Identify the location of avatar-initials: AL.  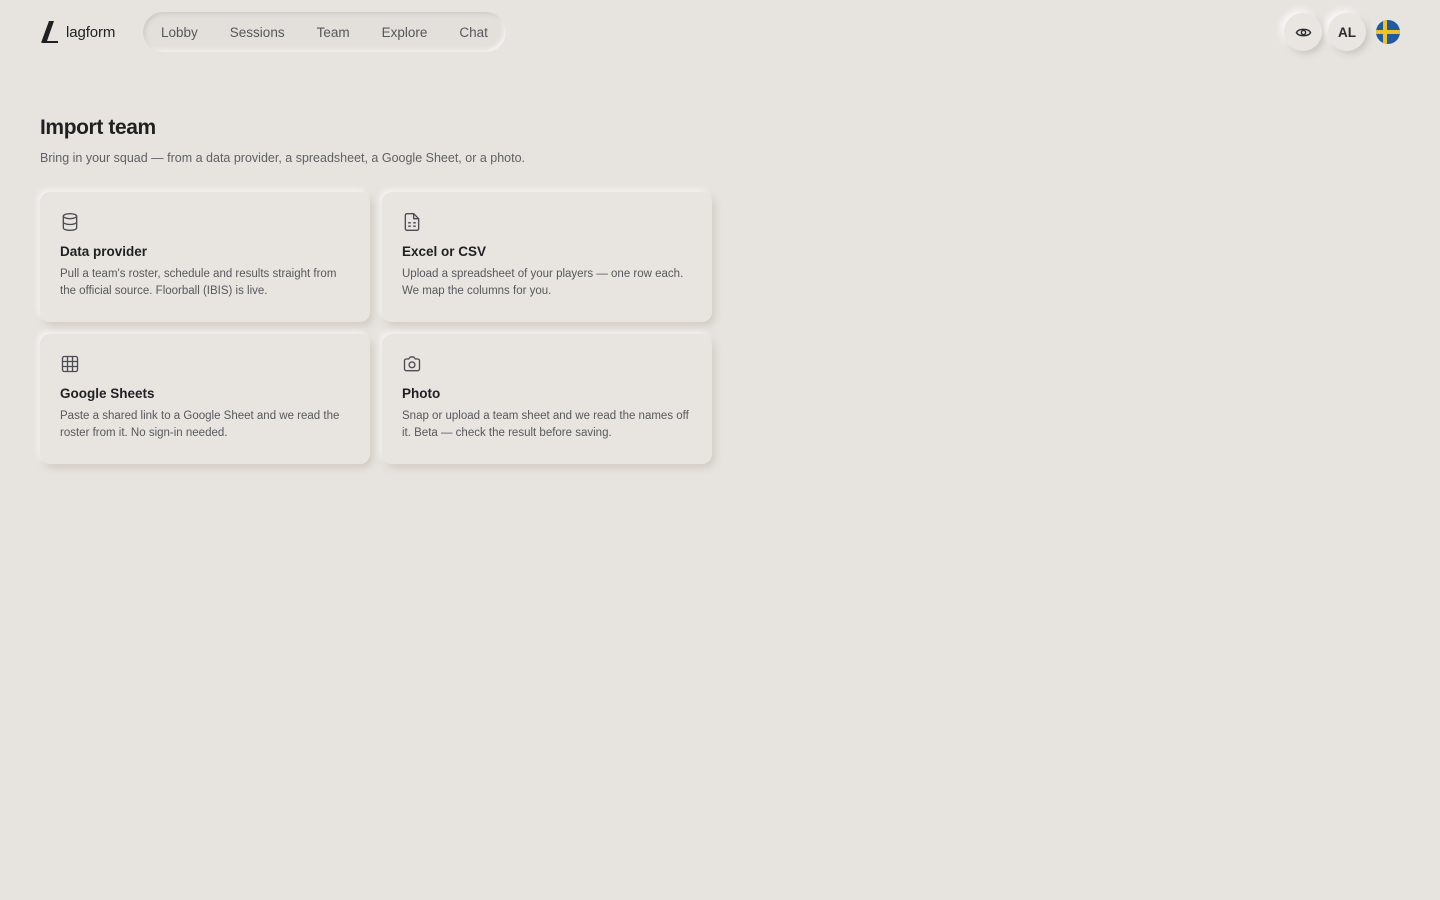
(1347, 32).